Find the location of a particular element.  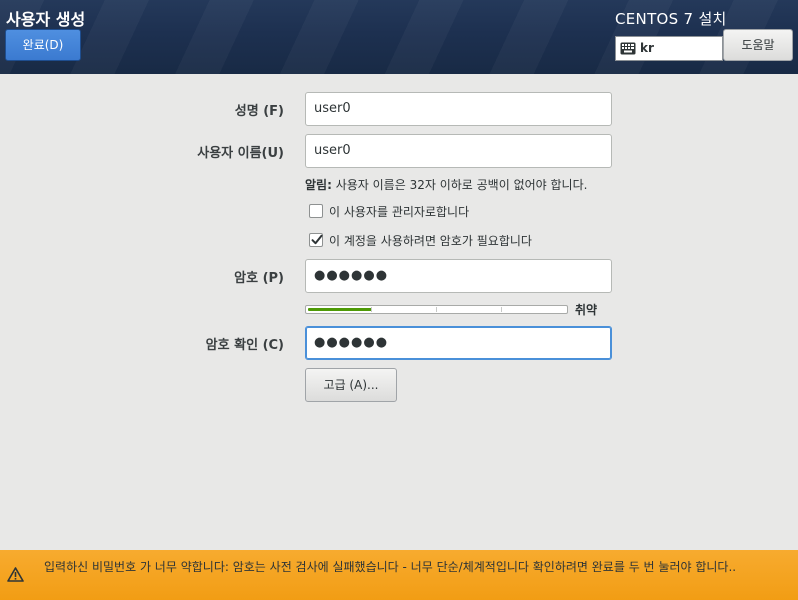

checkmark-icon is located at coordinates (317, 239).